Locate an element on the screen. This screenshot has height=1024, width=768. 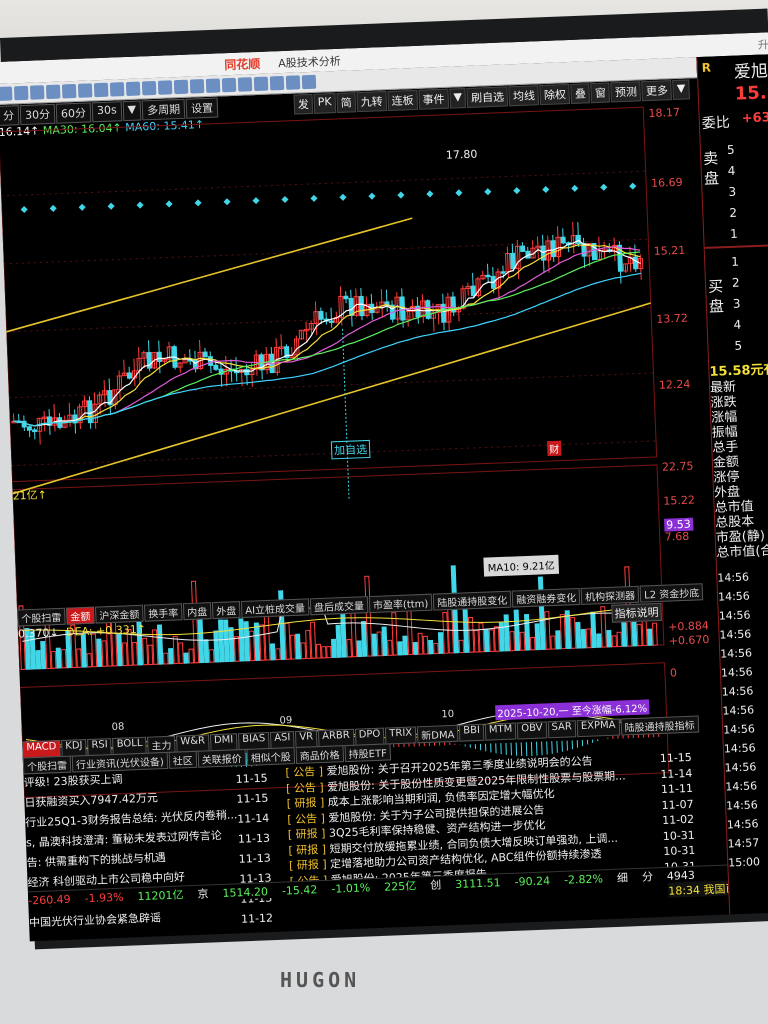
tab: 市盈率(ttm) is located at coordinates (400, 603).